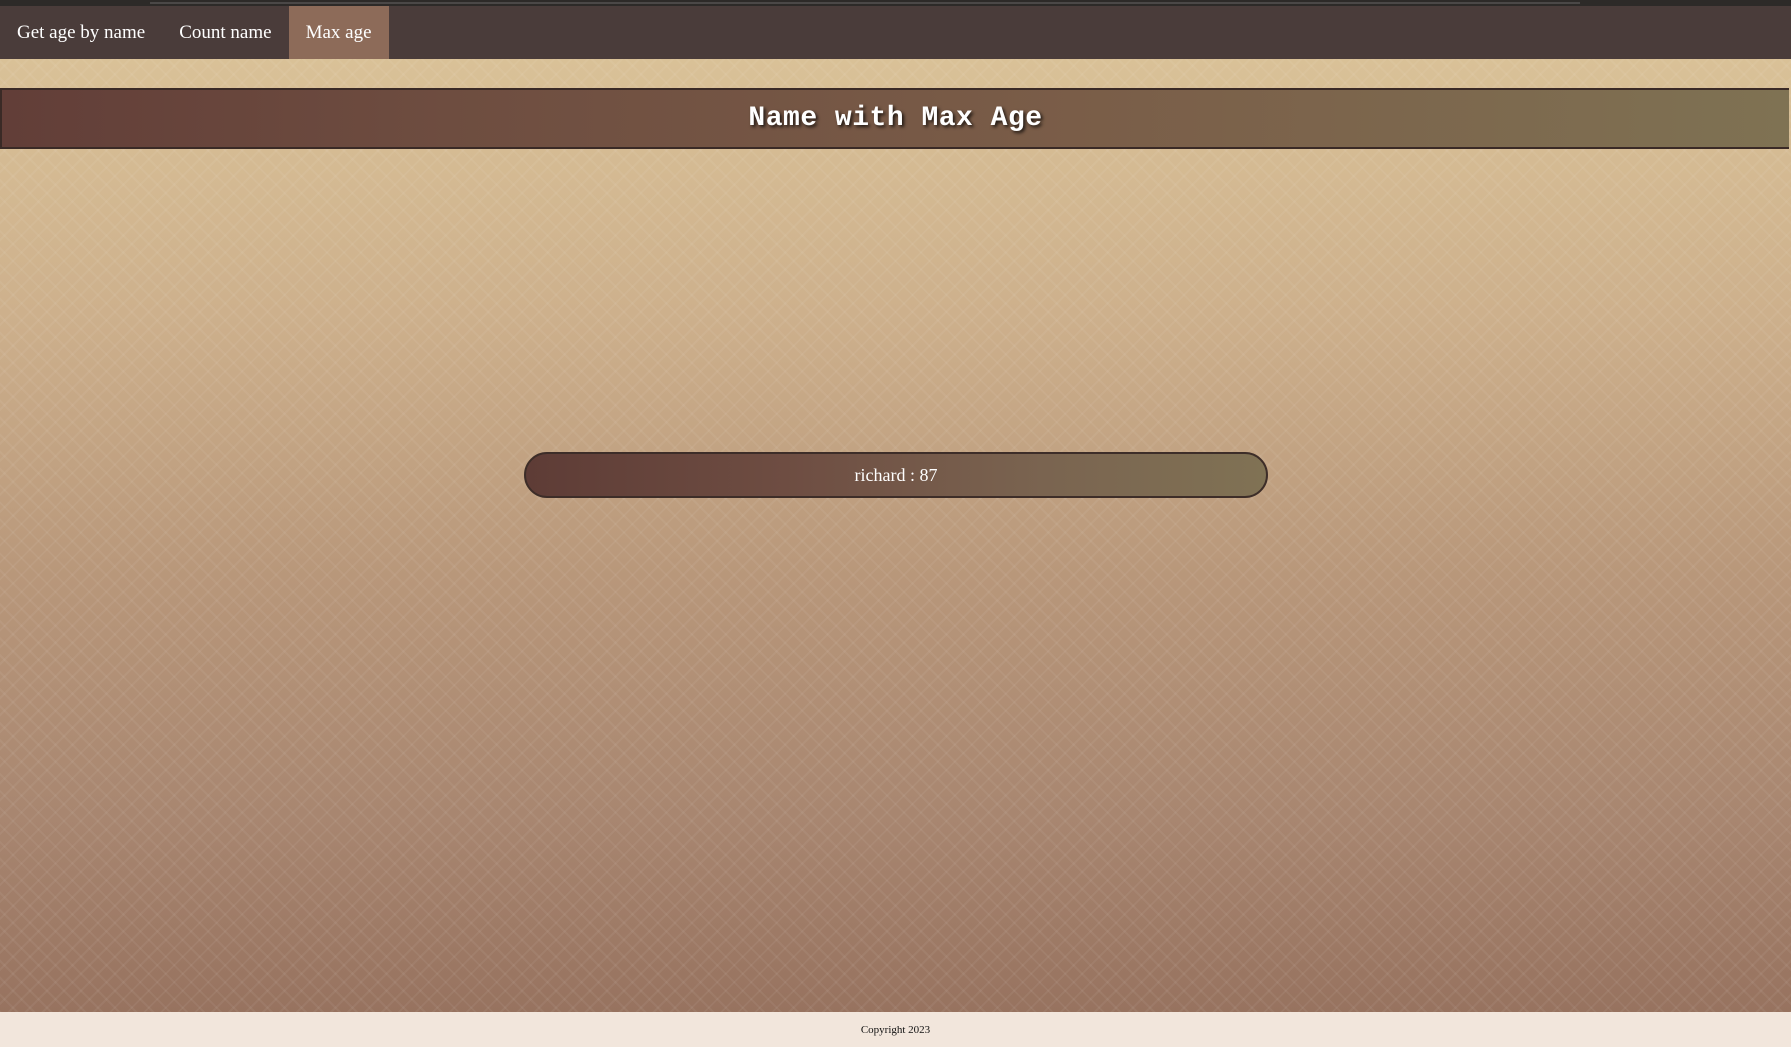  I want to click on max-age-result: richard : 87, so click(896, 475).